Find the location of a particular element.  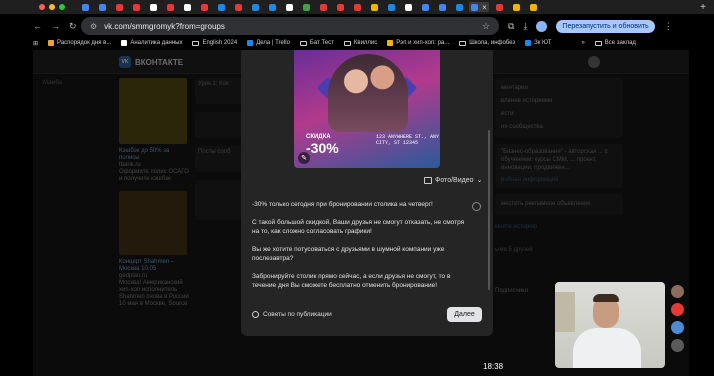

forward-icon: → is located at coordinates (55, 26).